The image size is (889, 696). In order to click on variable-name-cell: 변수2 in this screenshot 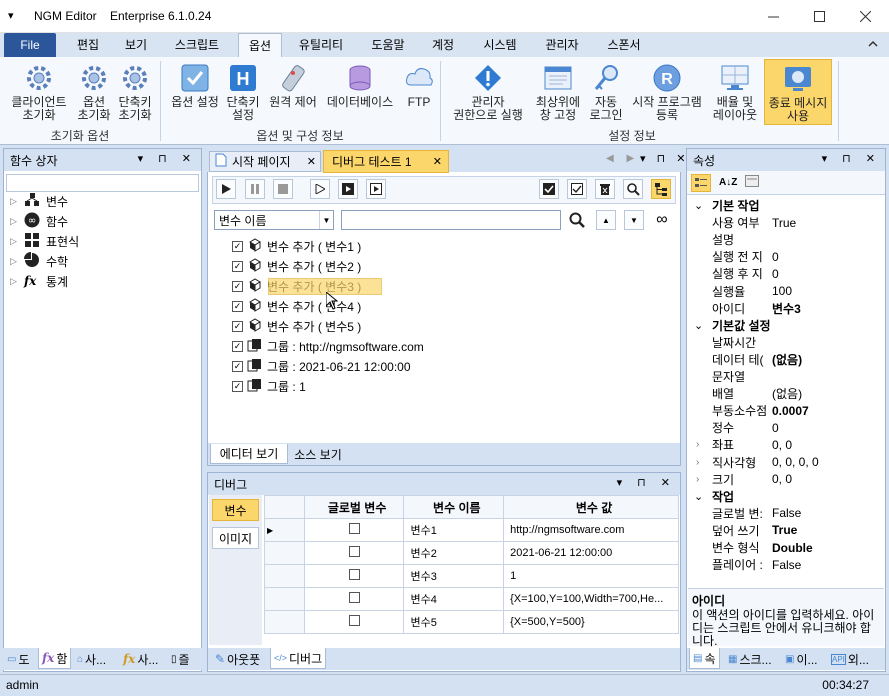, I will do `click(454, 553)`.